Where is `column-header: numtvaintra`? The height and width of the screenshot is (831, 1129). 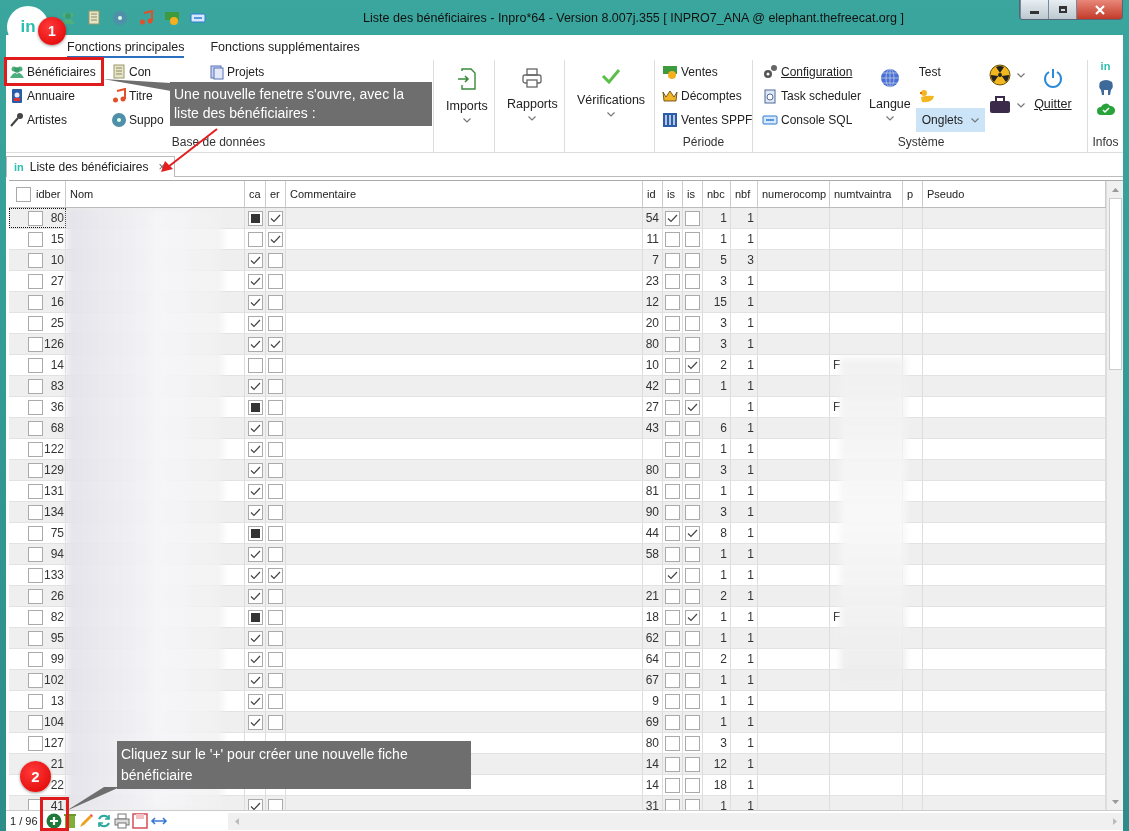 column-header: numtvaintra is located at coordinates (866, 194).